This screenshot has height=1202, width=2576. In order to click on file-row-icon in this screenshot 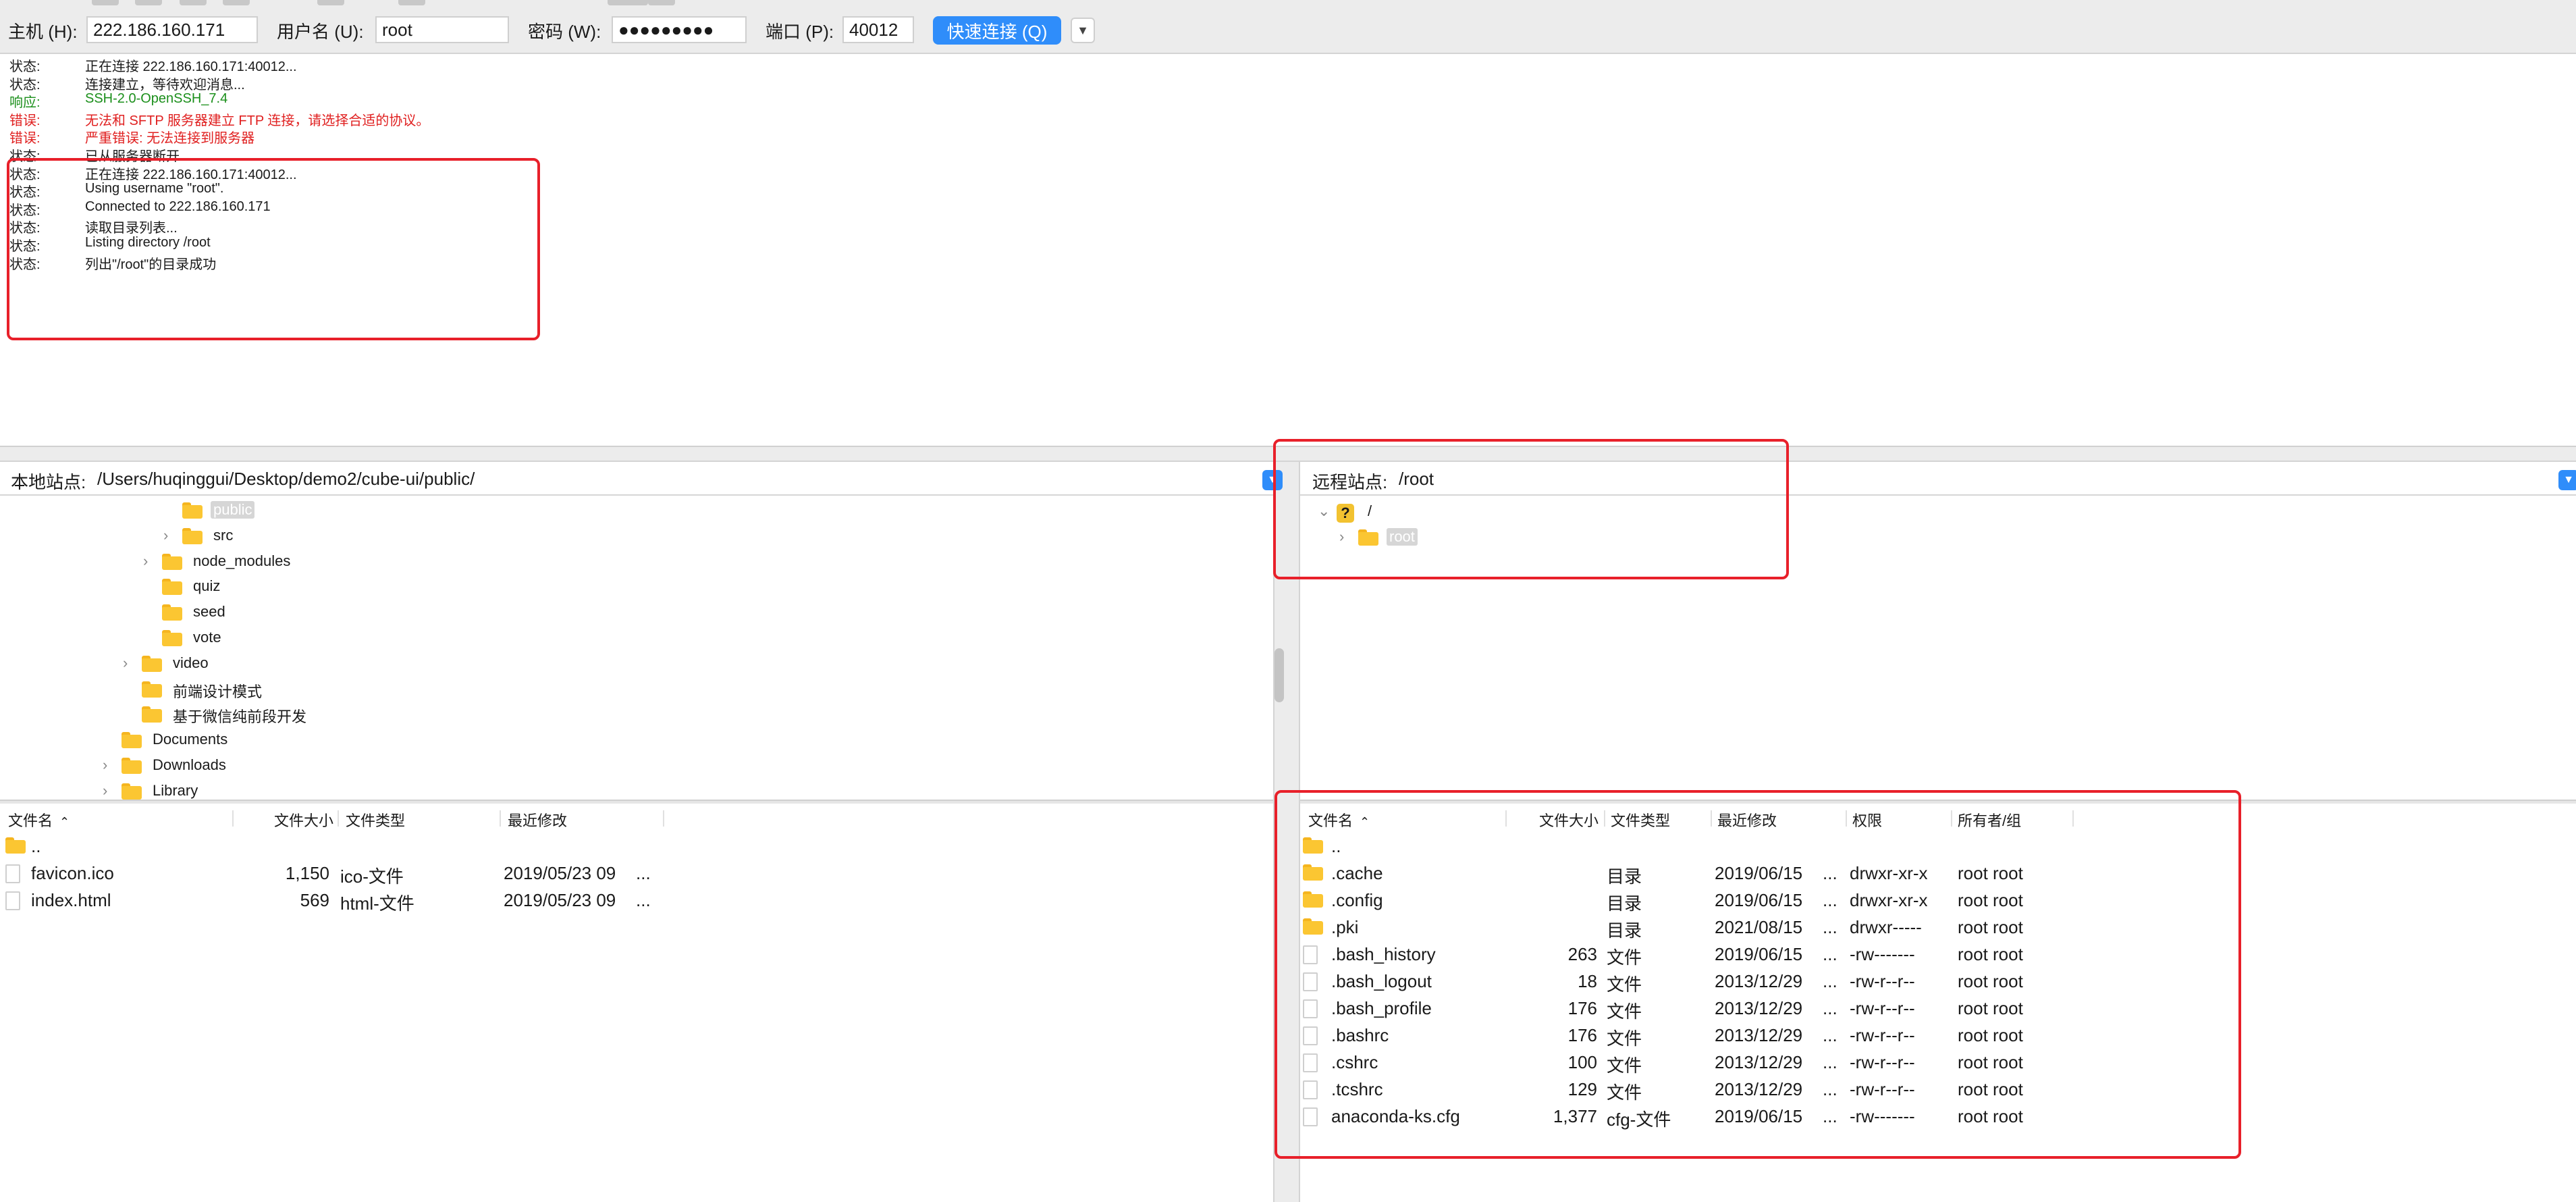, I will do `click(15, 845)`.